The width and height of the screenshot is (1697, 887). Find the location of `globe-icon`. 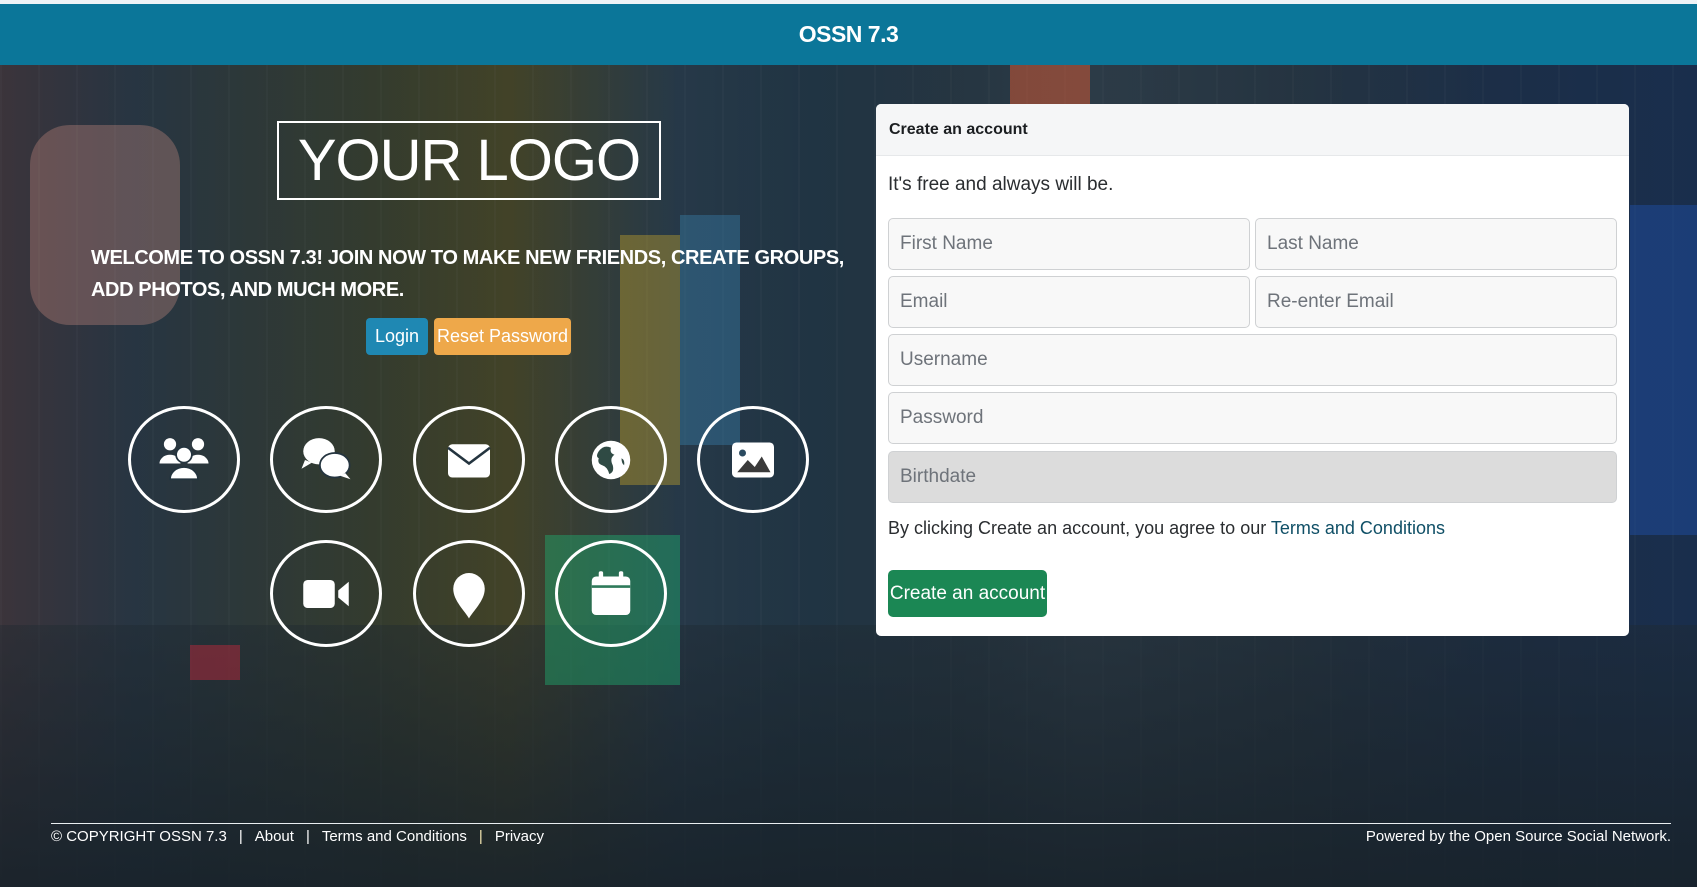

globe-icon is located at coordinates (611, 459).